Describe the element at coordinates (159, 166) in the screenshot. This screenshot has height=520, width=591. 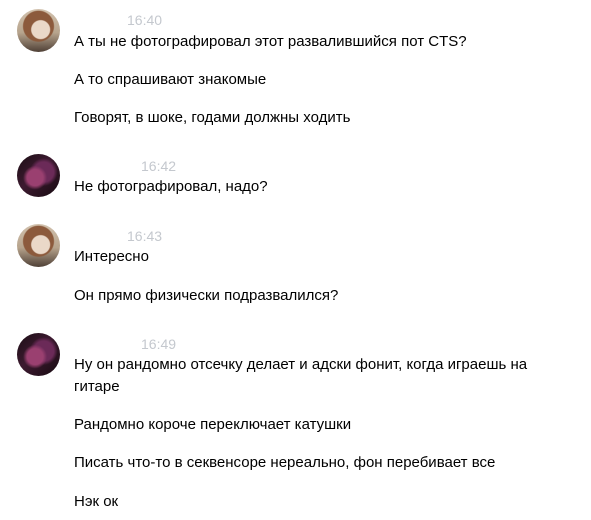
I see `message-time: 16:42` at that location.